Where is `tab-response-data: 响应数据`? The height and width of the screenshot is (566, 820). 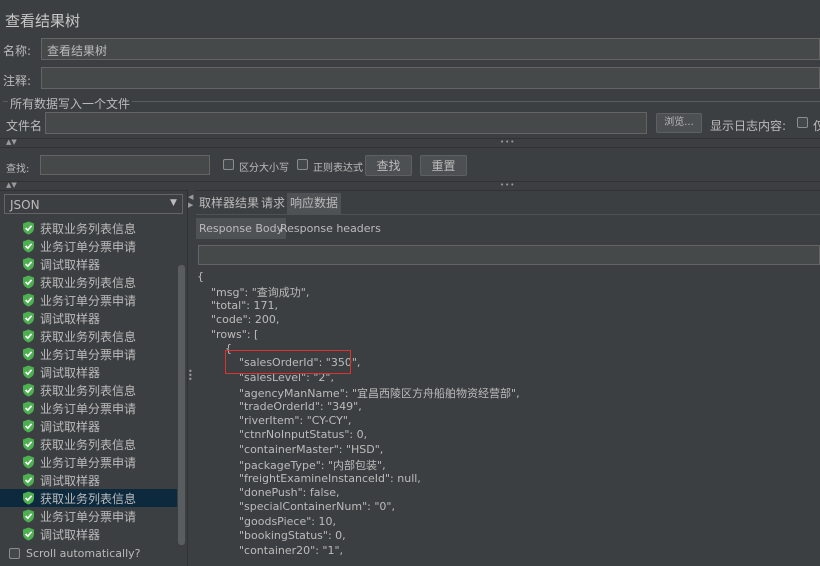
tab-response-data: 响应数据 is located at coordinates (314, 203).